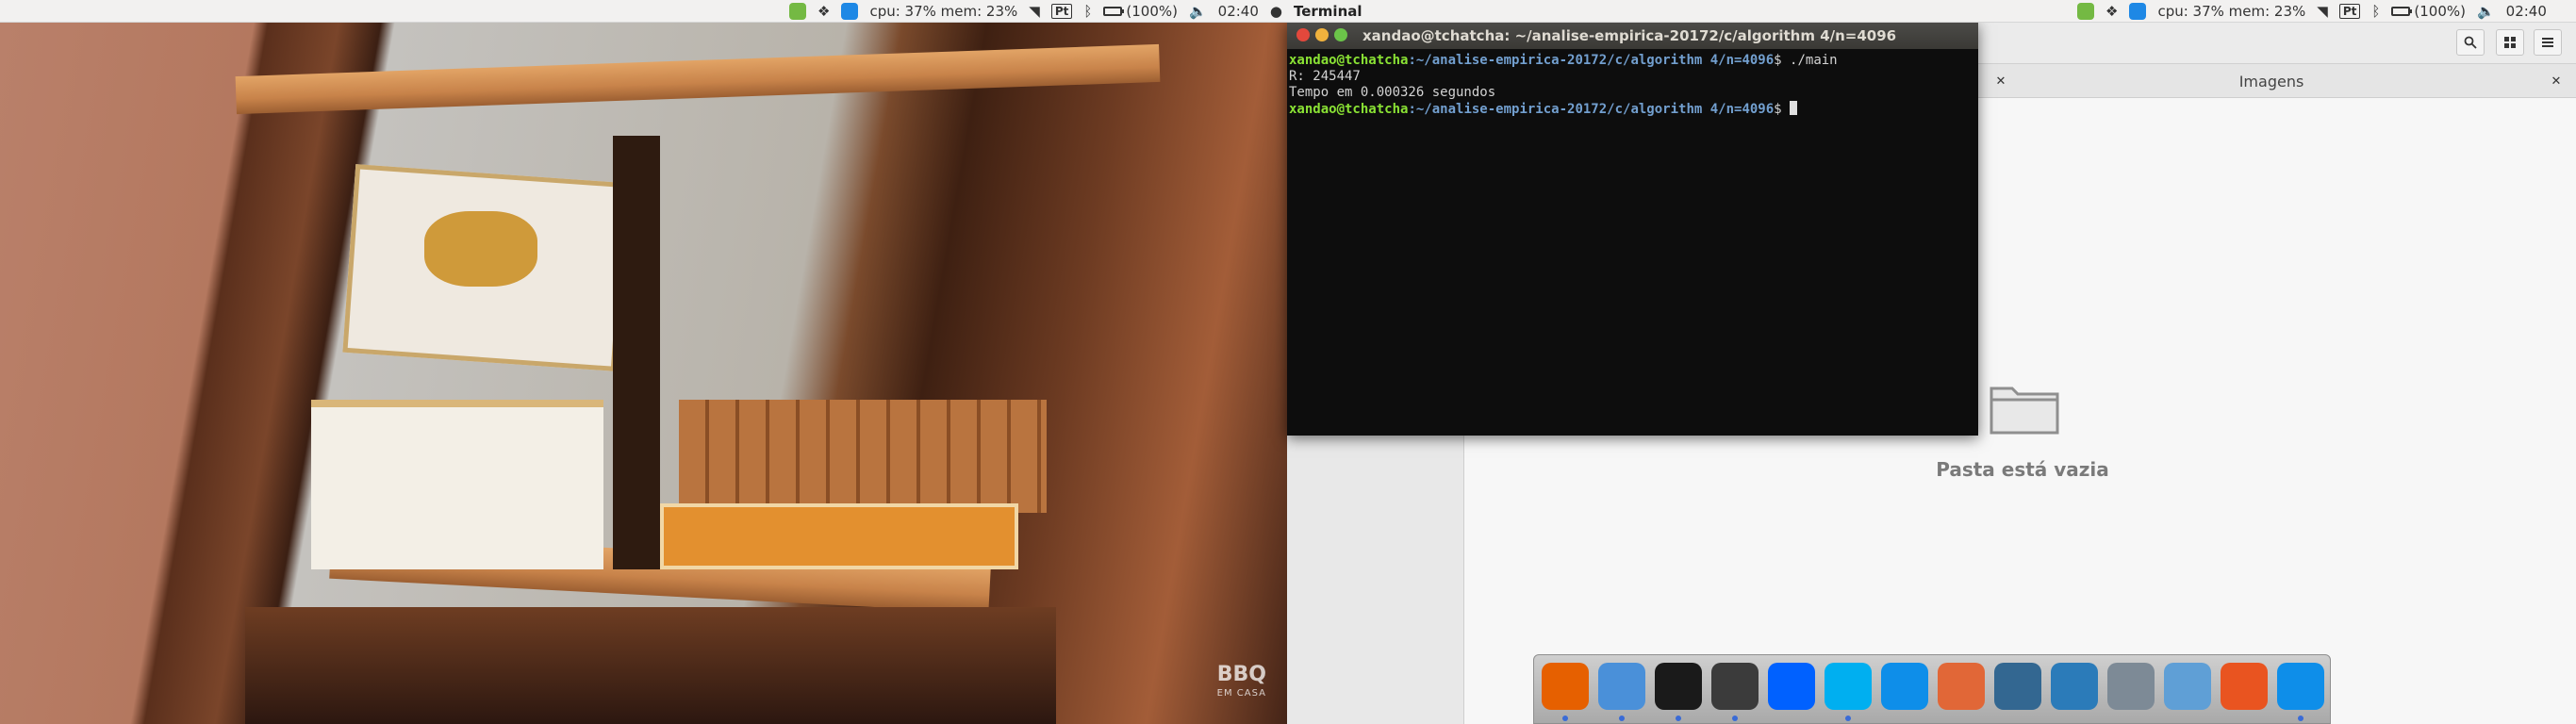  Describe the element at coordinates (1241, 674) in the screenshot. I see `watermark-text: BBQ` at that location.